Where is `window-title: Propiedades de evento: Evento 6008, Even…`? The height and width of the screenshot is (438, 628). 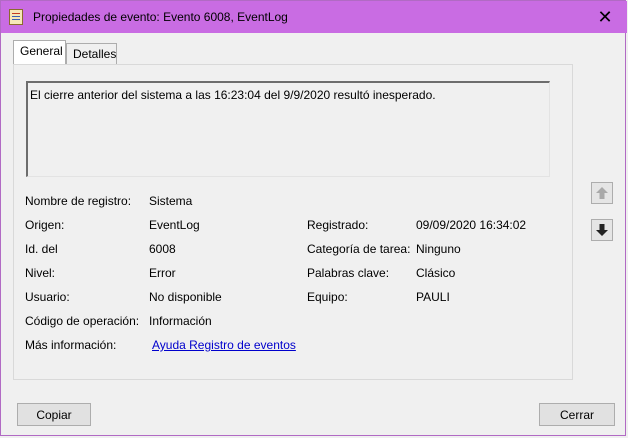
window-title: Propiedades de evento: Evento 6008, Even… is located at coordinates (160, 17).